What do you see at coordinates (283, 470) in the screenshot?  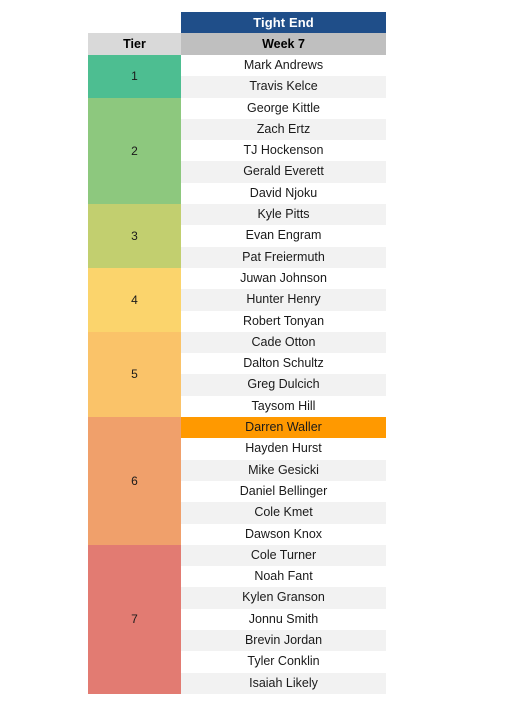 I see `player-name: Mike Gesicki` at bounding box center [283, 470].